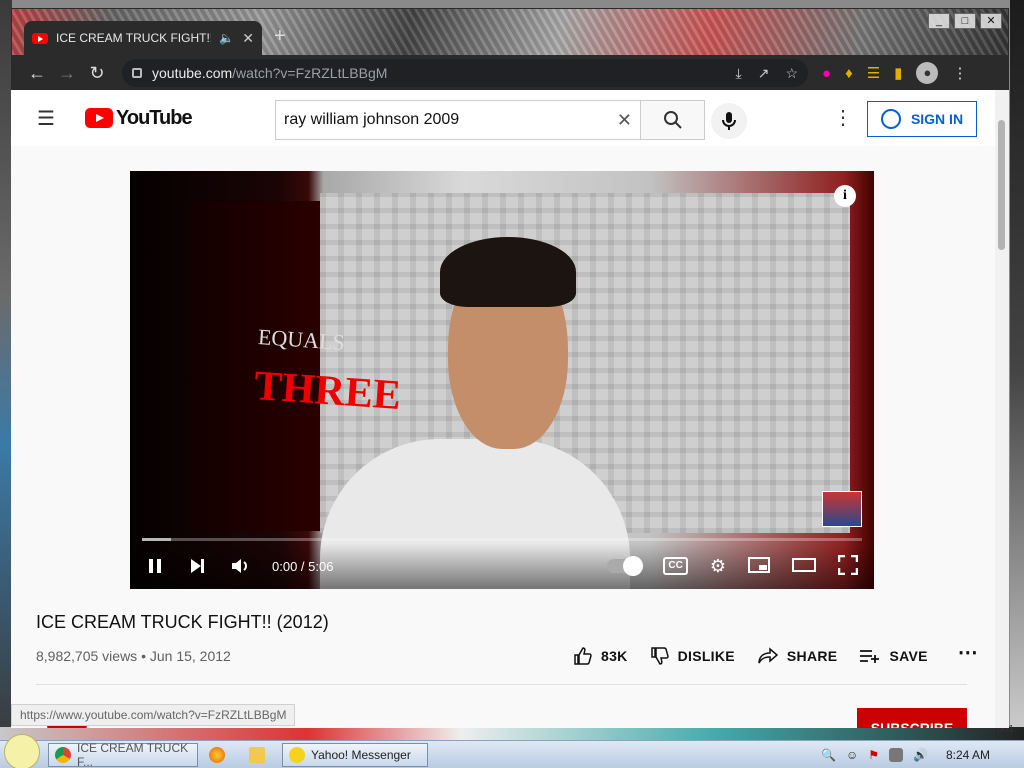 The height and width of the screenshot is (768, 1024). Describe the element at coordinates (842, 509) in the screenshot. I see `channel-watermark` at that location.